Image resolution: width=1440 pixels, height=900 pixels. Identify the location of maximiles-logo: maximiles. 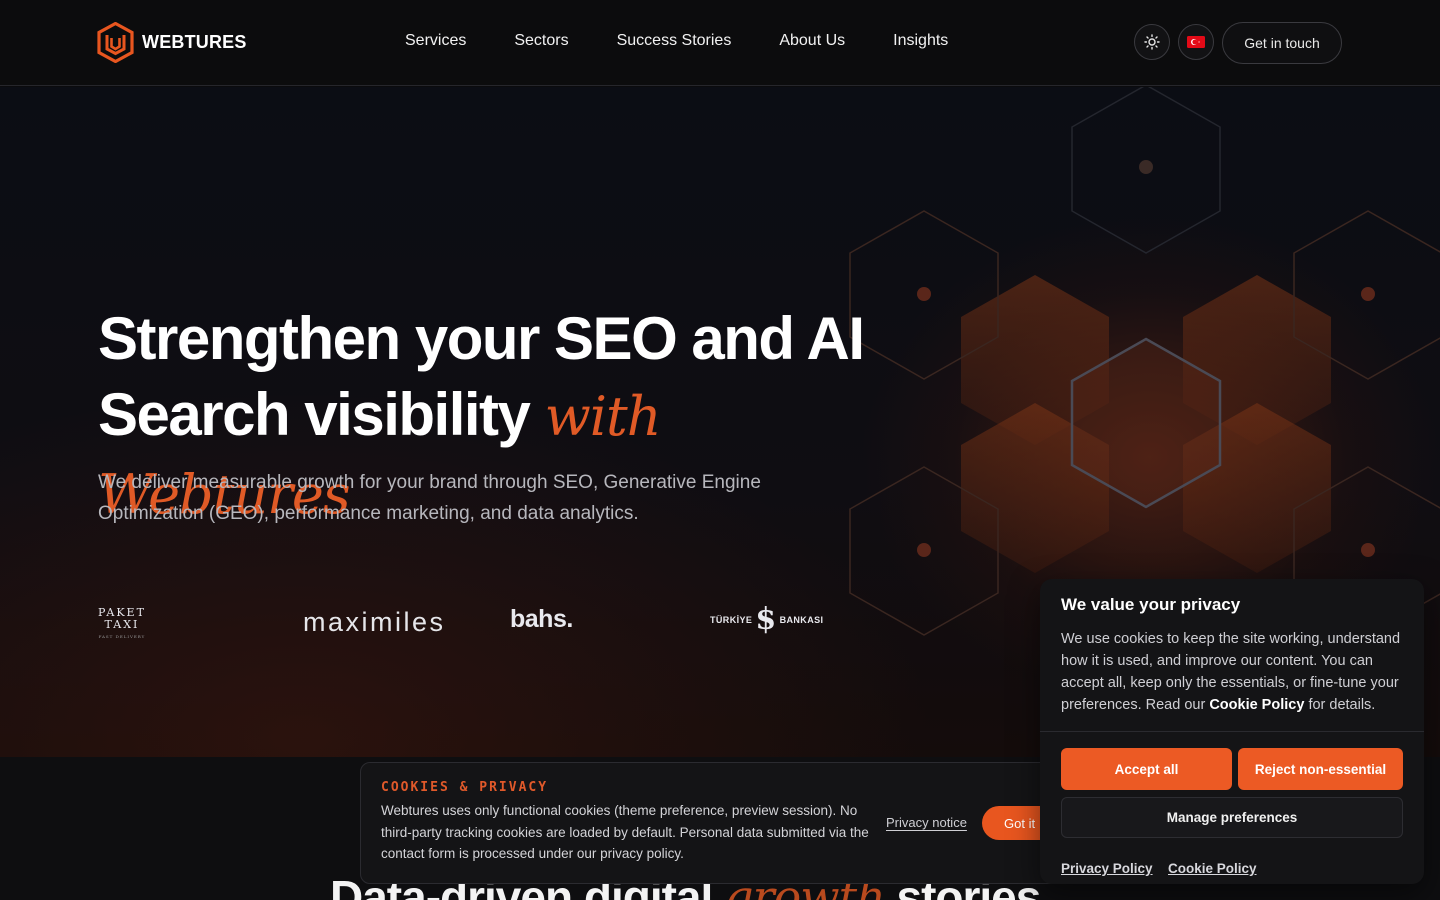
(374, 622).